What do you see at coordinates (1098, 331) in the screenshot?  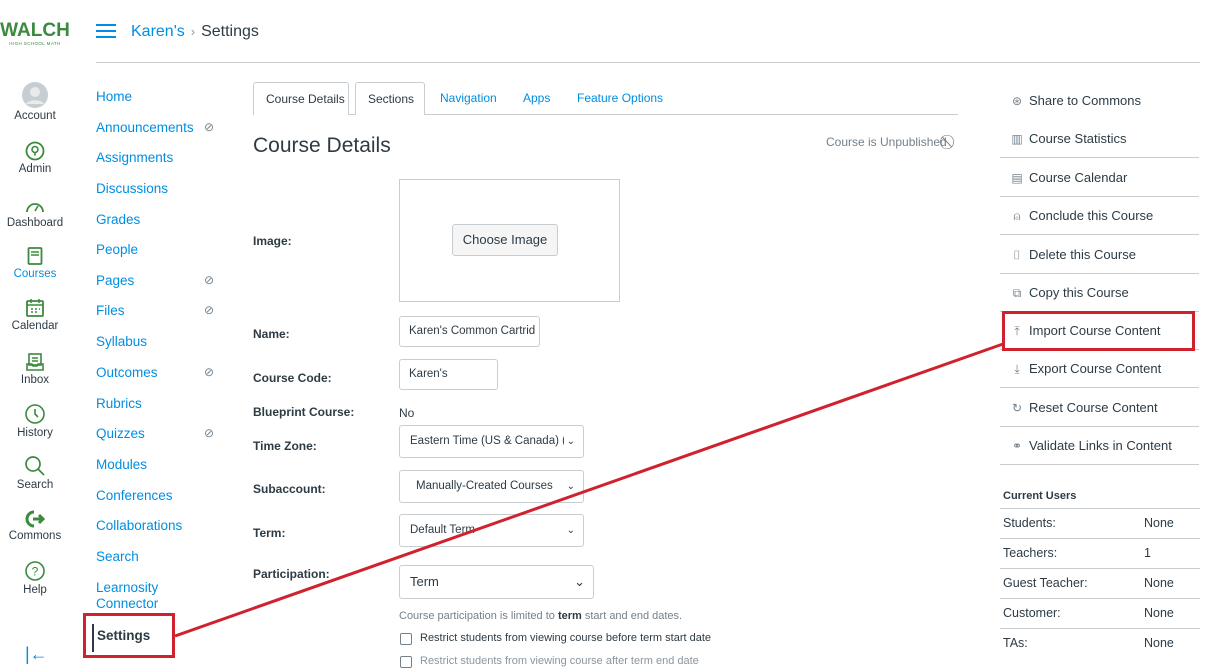 I see `annotation-highlight-import` at bounding box center [1098, 331].